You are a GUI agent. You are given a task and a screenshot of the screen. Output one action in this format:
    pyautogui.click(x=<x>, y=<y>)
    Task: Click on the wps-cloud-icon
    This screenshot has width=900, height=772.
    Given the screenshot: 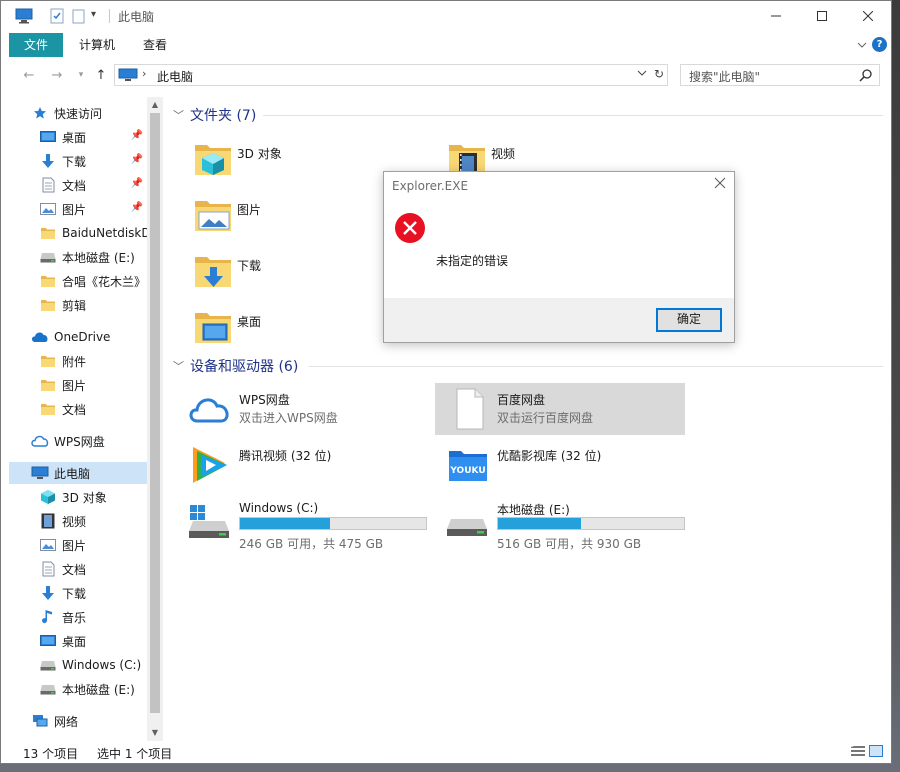 What is the action you would take?
    pyautogui.click(x=210, y=409)
    